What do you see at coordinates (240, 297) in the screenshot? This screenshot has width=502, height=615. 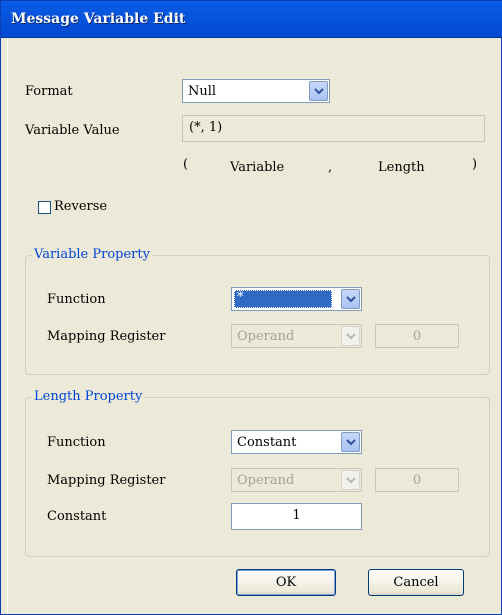 I see `variable-function-value: *` at bounding box center [240, 297].